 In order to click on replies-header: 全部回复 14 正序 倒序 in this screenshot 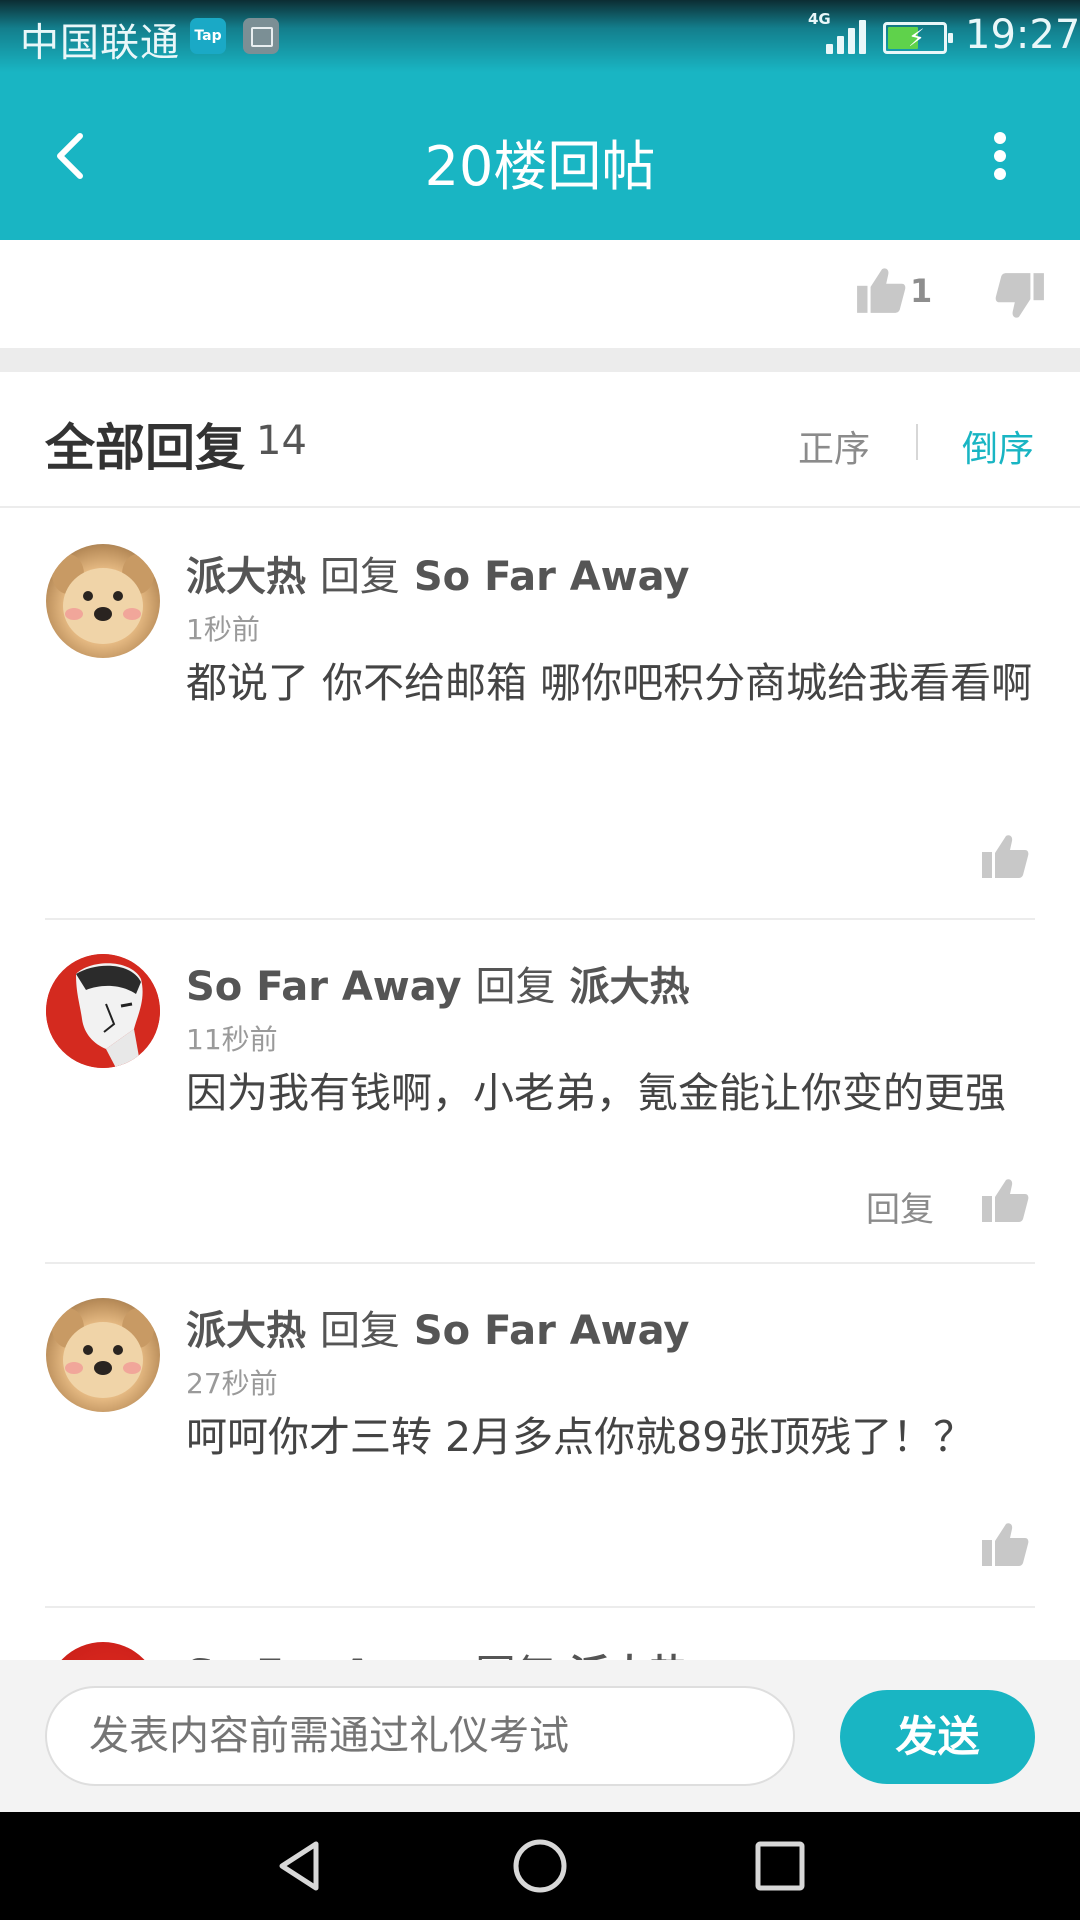, I will do `click(540, 440)`.